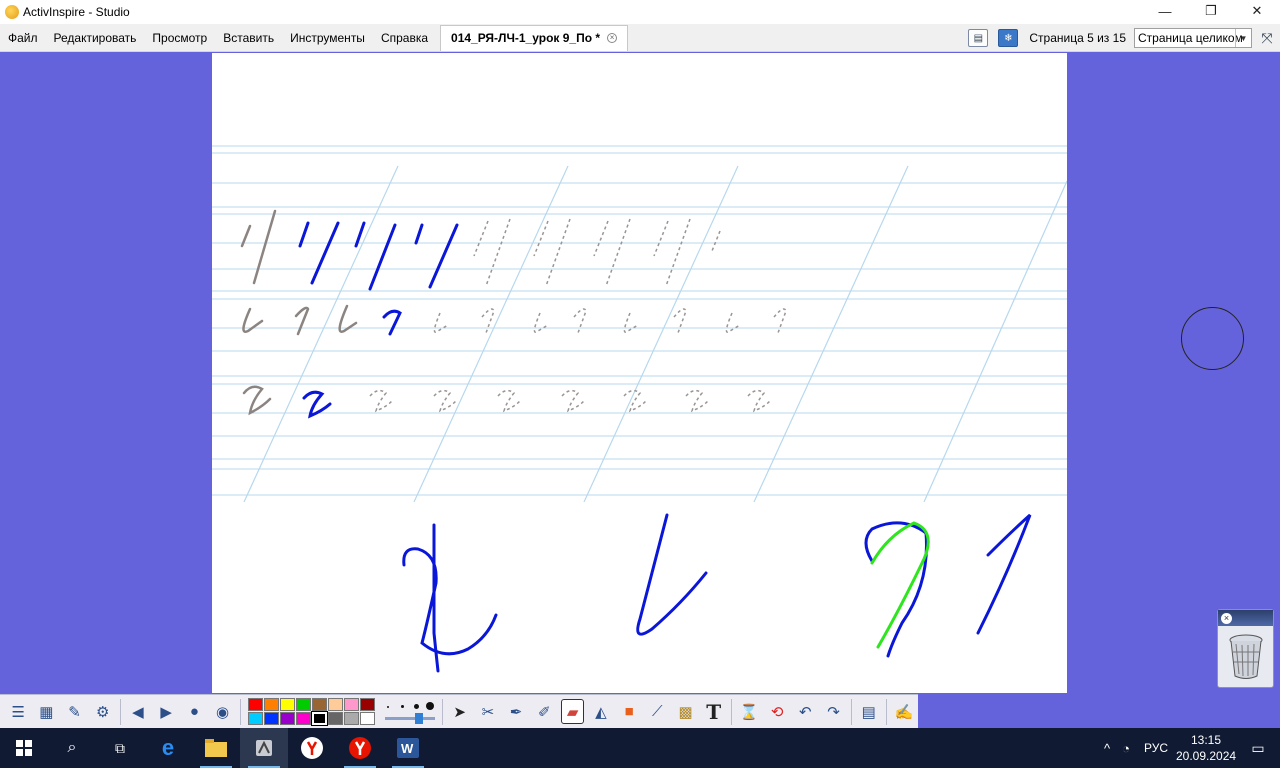  What do you see at coordinates (487, 711) in the screenshot?
I see `tools-icon: ✂` at bounding box center [487, 711].